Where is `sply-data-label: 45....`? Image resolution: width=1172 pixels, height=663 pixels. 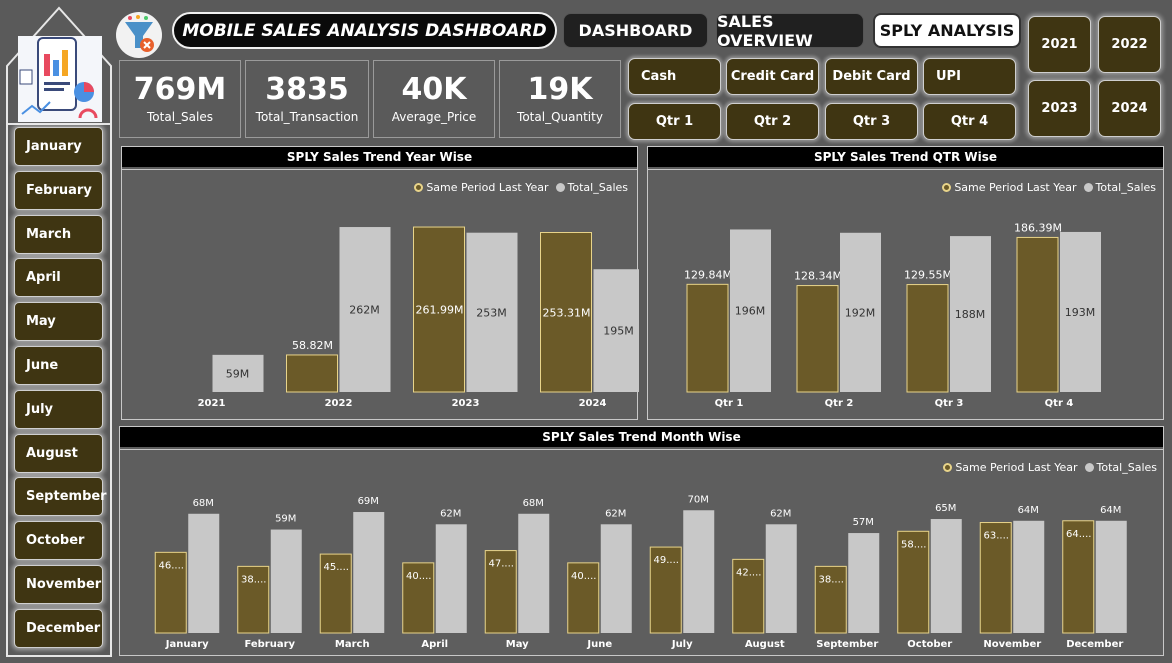 sply-data-label: 45.... is located at coordinates (336, 567).